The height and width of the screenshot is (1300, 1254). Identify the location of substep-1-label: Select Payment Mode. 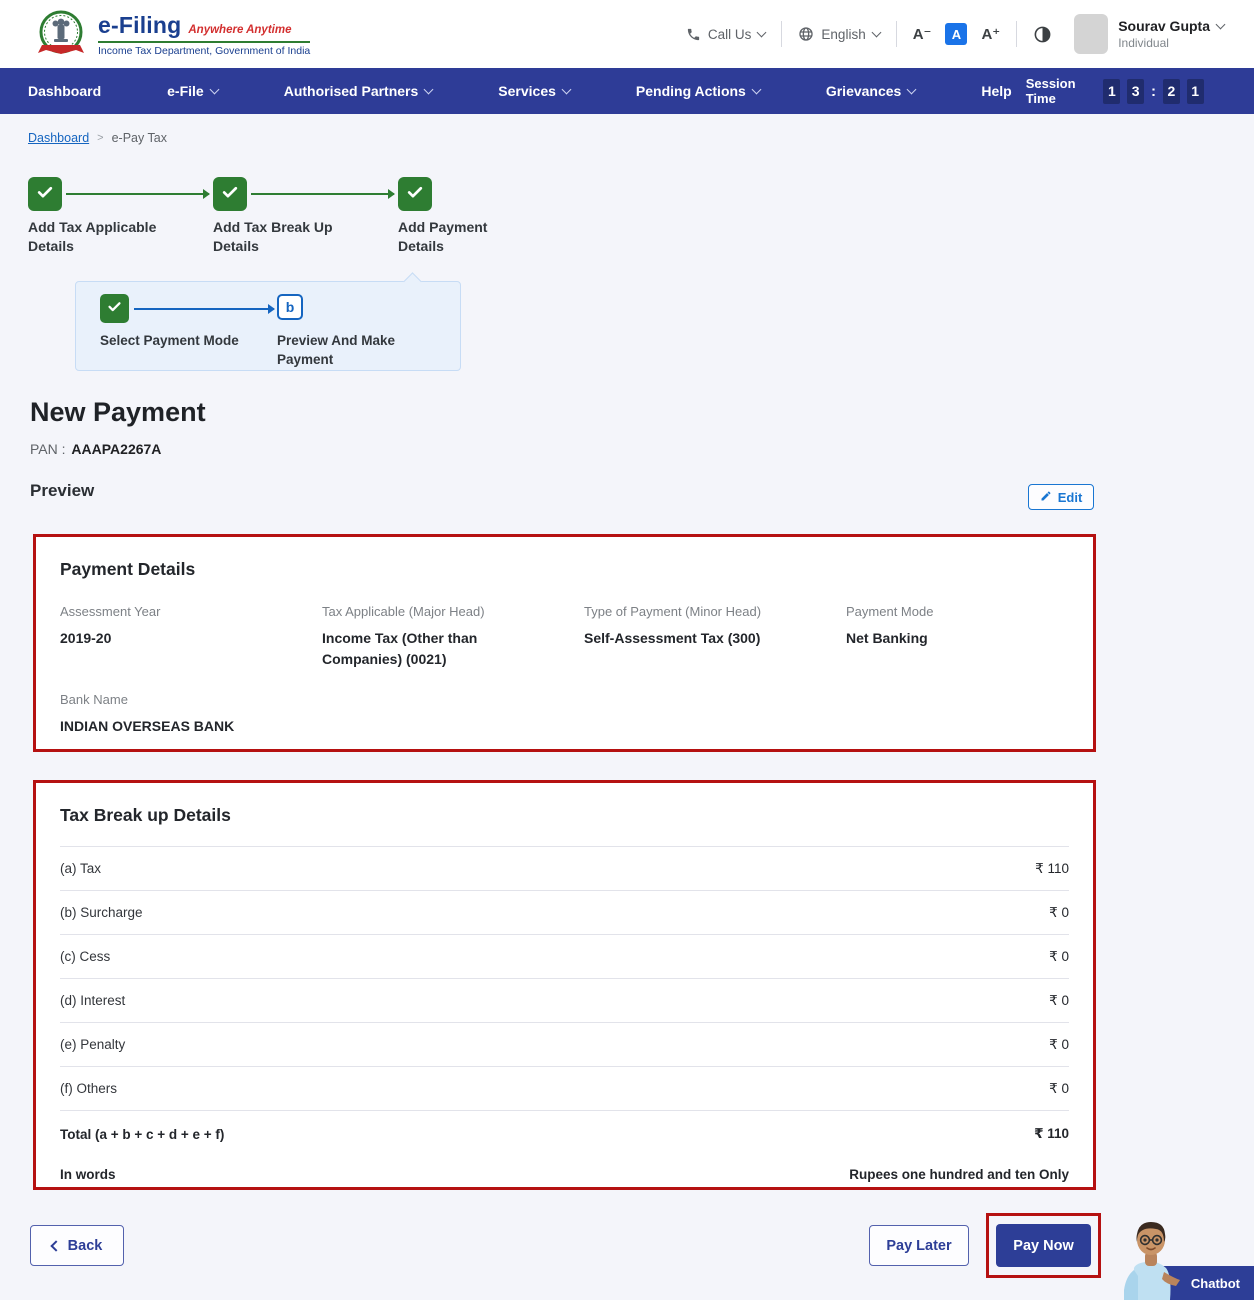
(169, 340).